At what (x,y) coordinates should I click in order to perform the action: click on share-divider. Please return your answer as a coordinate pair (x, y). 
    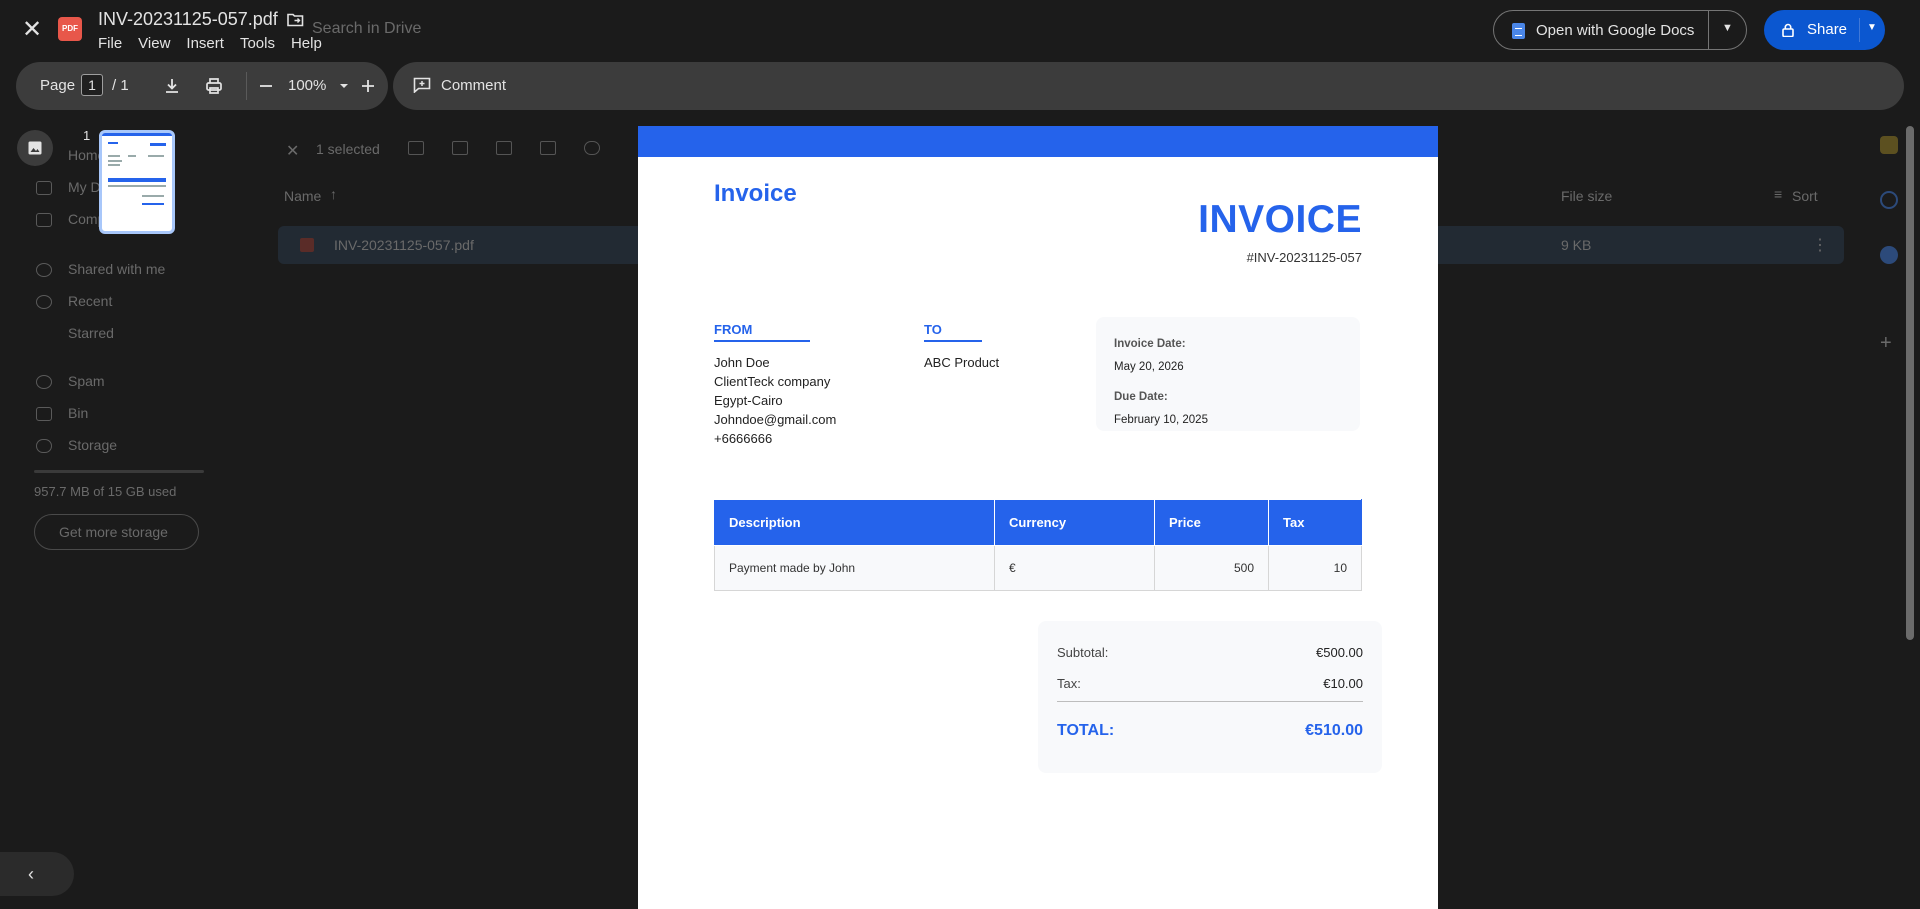
    Looking at the image, I should click on (1859, 30).